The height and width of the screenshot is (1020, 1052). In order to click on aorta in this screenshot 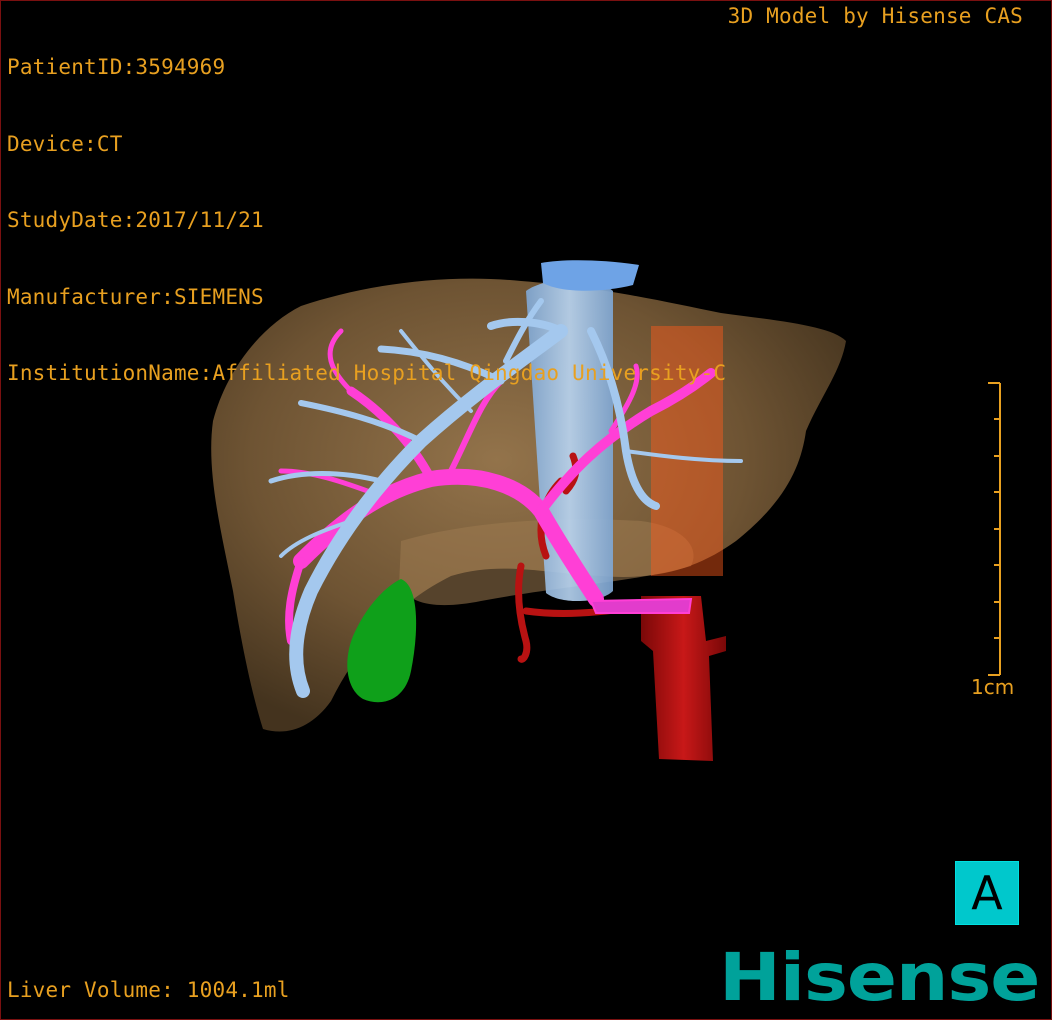, I will do `click(683, 678)`.